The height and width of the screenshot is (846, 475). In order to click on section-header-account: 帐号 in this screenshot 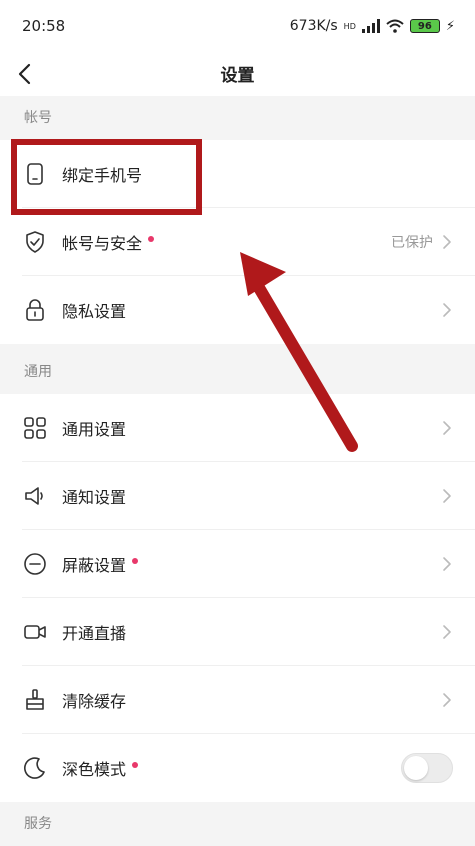, I will do `click(237, 118)`.